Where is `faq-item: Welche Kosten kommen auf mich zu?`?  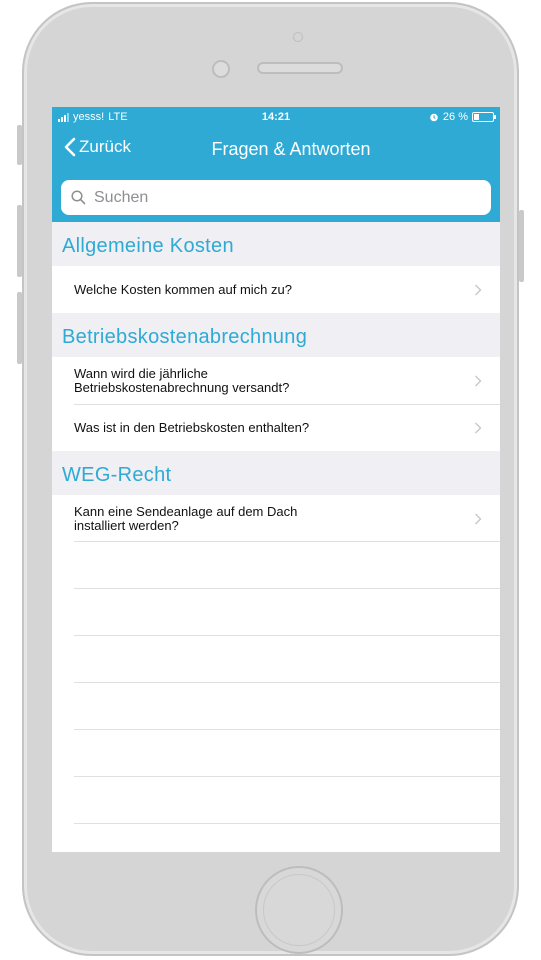 faq-item: Welche Kosten kommen auf mich zu? is located at coordinates (276, 289).